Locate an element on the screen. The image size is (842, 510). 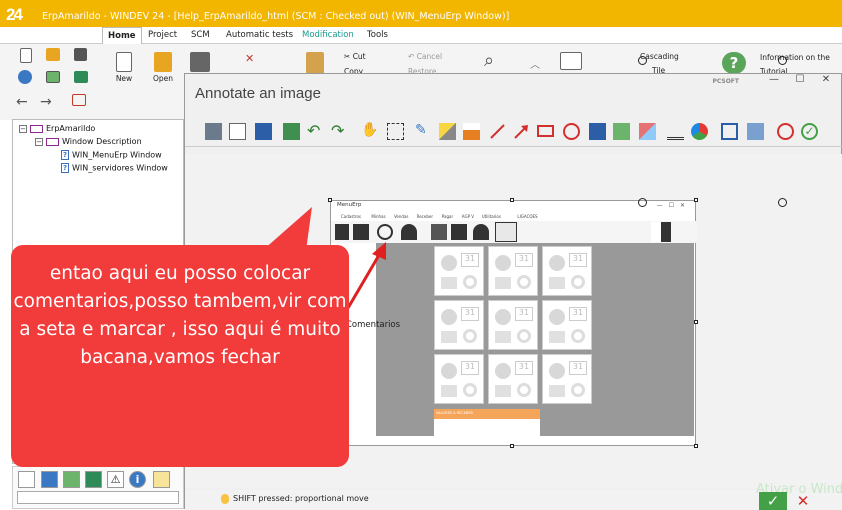
info-icon: i is located at coordinates (137, 479).